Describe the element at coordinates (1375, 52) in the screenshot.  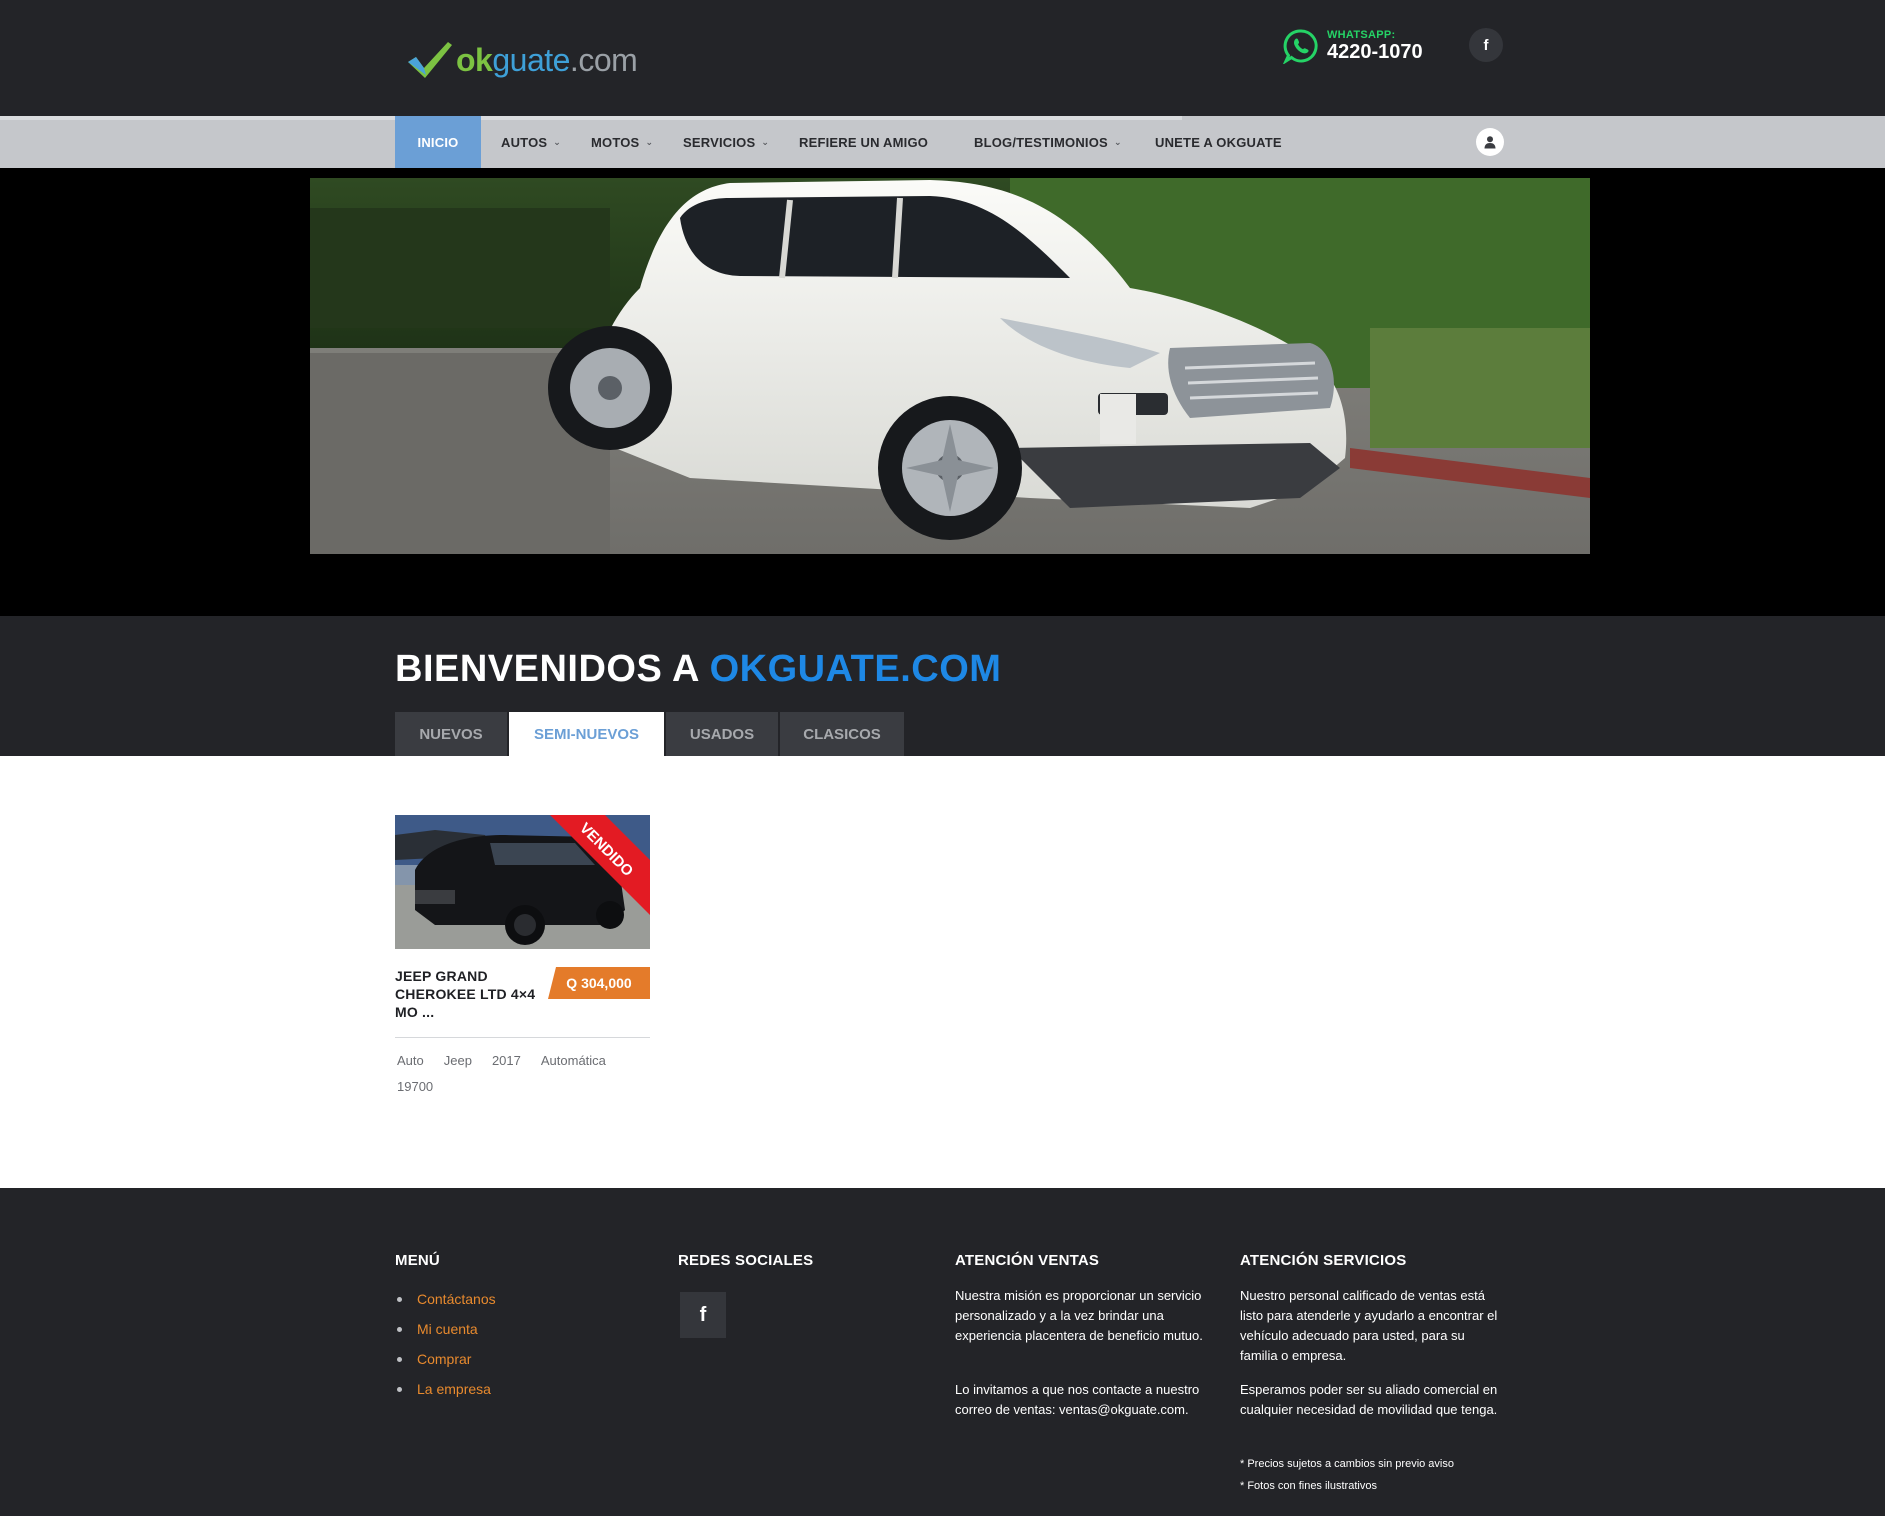
I see `whatsapp-number: 4220-1070` at that location.